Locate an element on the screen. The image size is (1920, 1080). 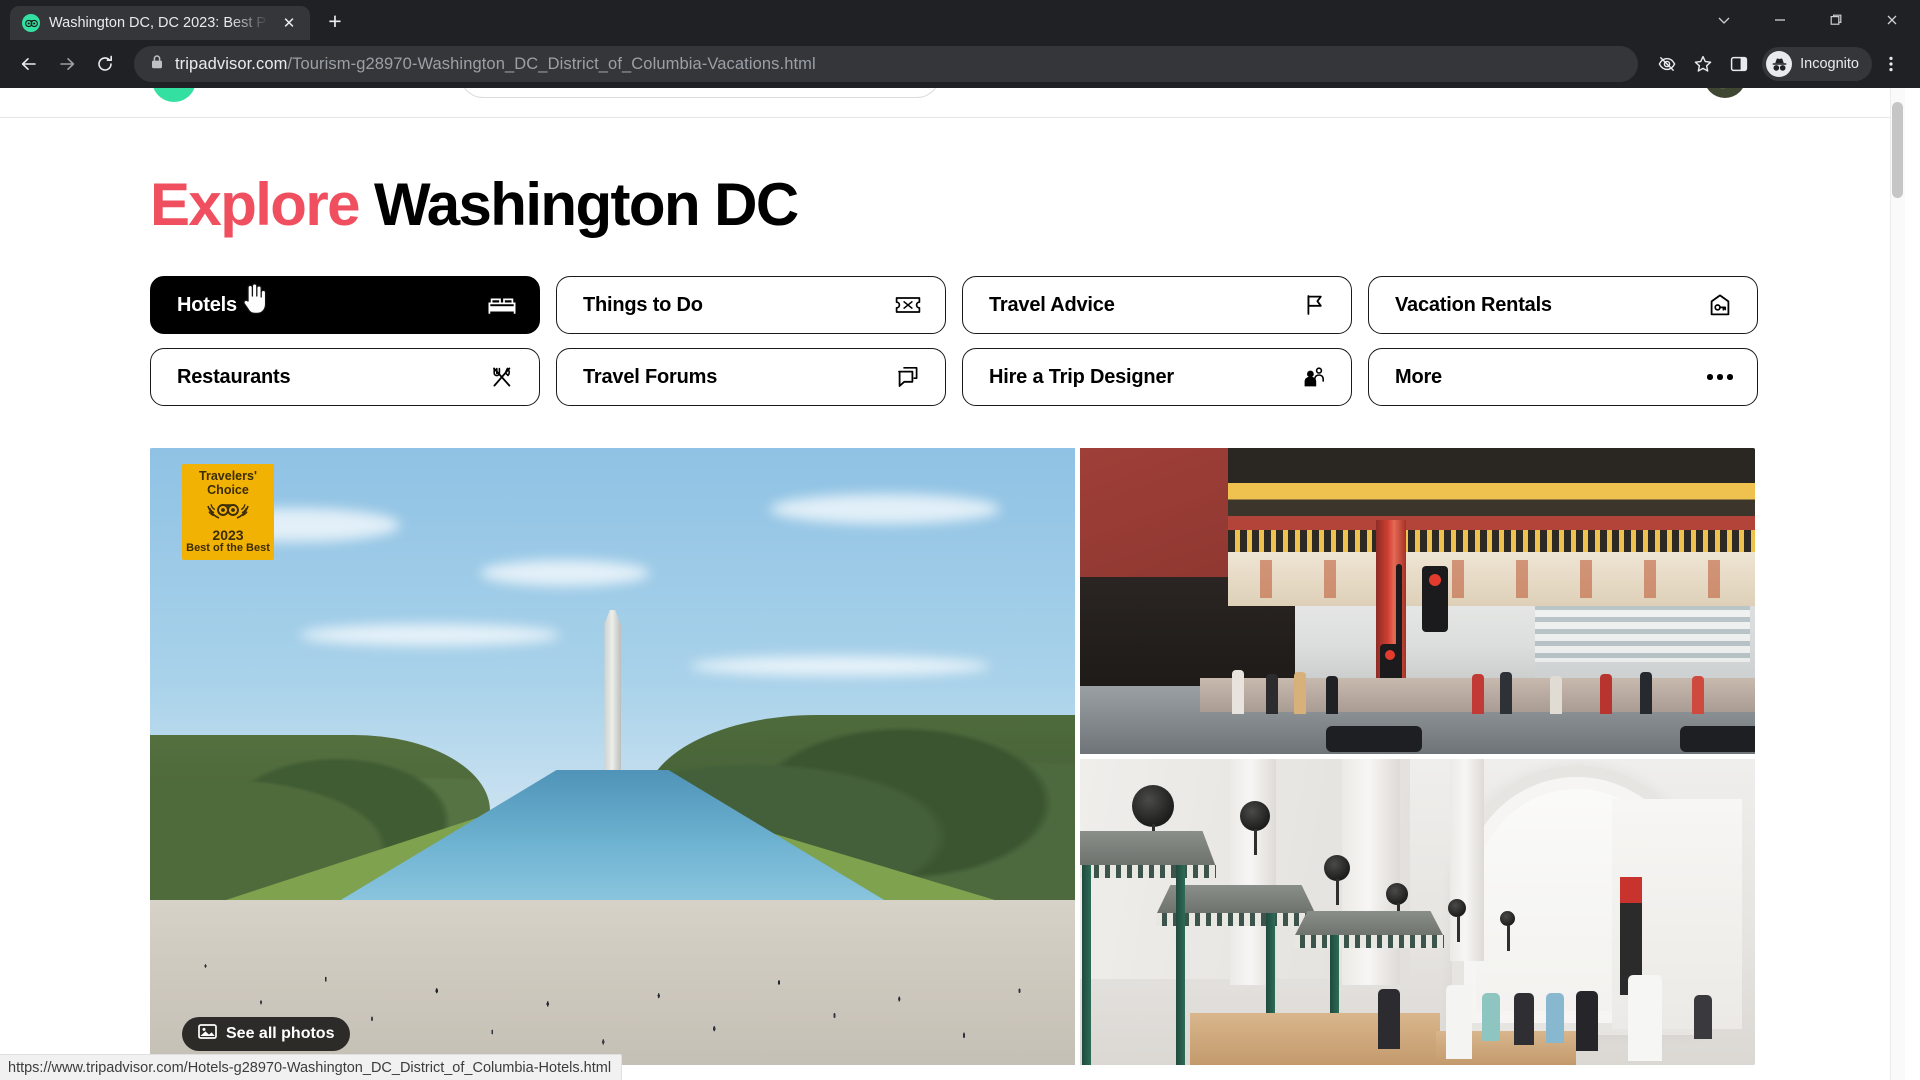
incognito-icon is located at coordinates (1779, 64).